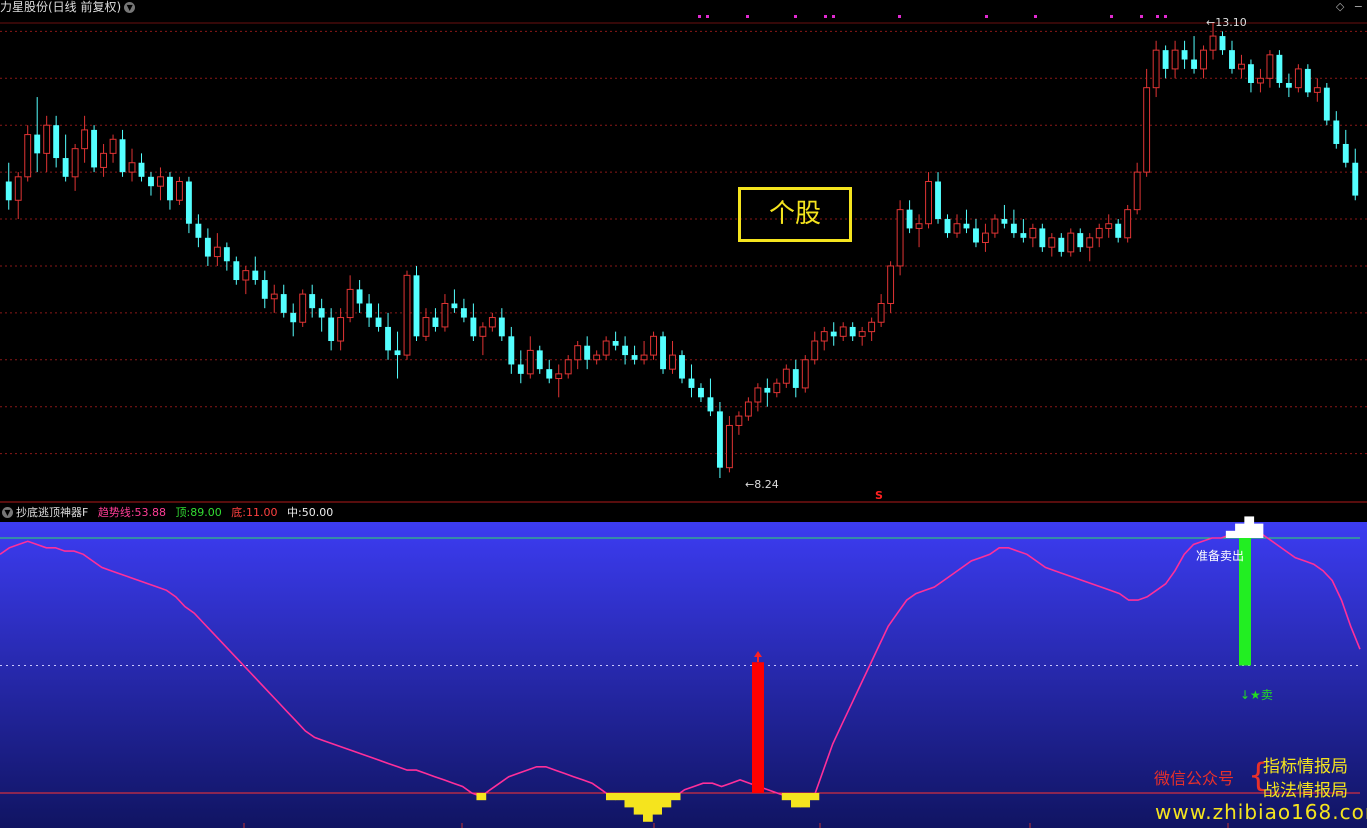  I want to click on diamond-icon: ◇, so click(1340, 6).